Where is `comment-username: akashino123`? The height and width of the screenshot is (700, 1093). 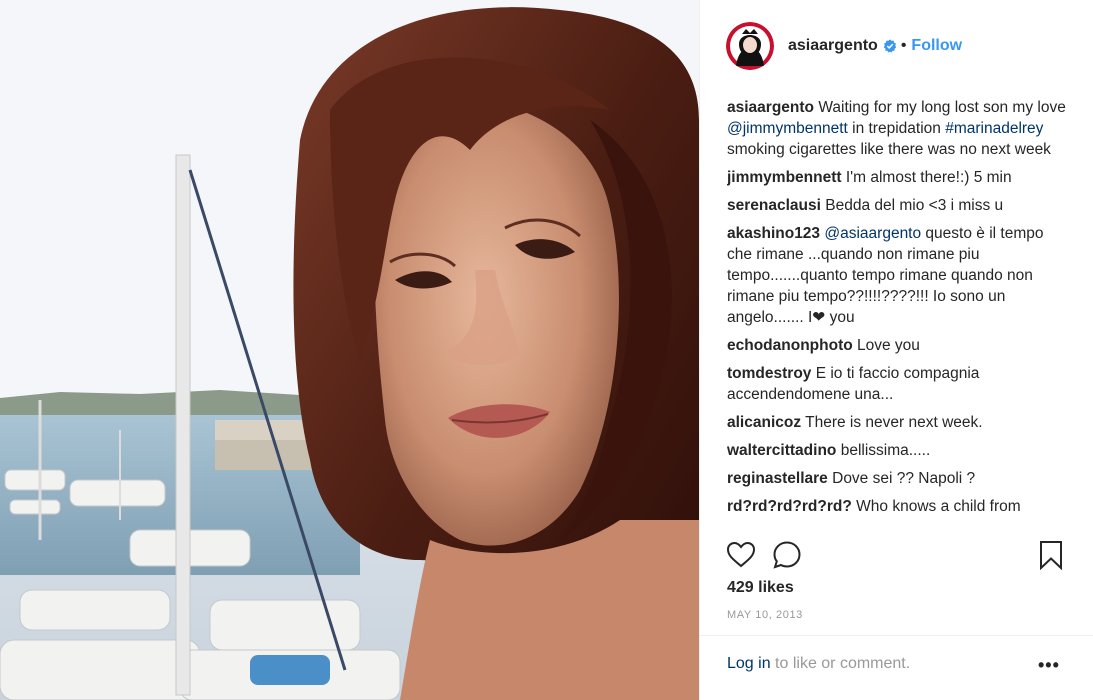 comment-username: akashino123 is located at coordinates (773, 233).